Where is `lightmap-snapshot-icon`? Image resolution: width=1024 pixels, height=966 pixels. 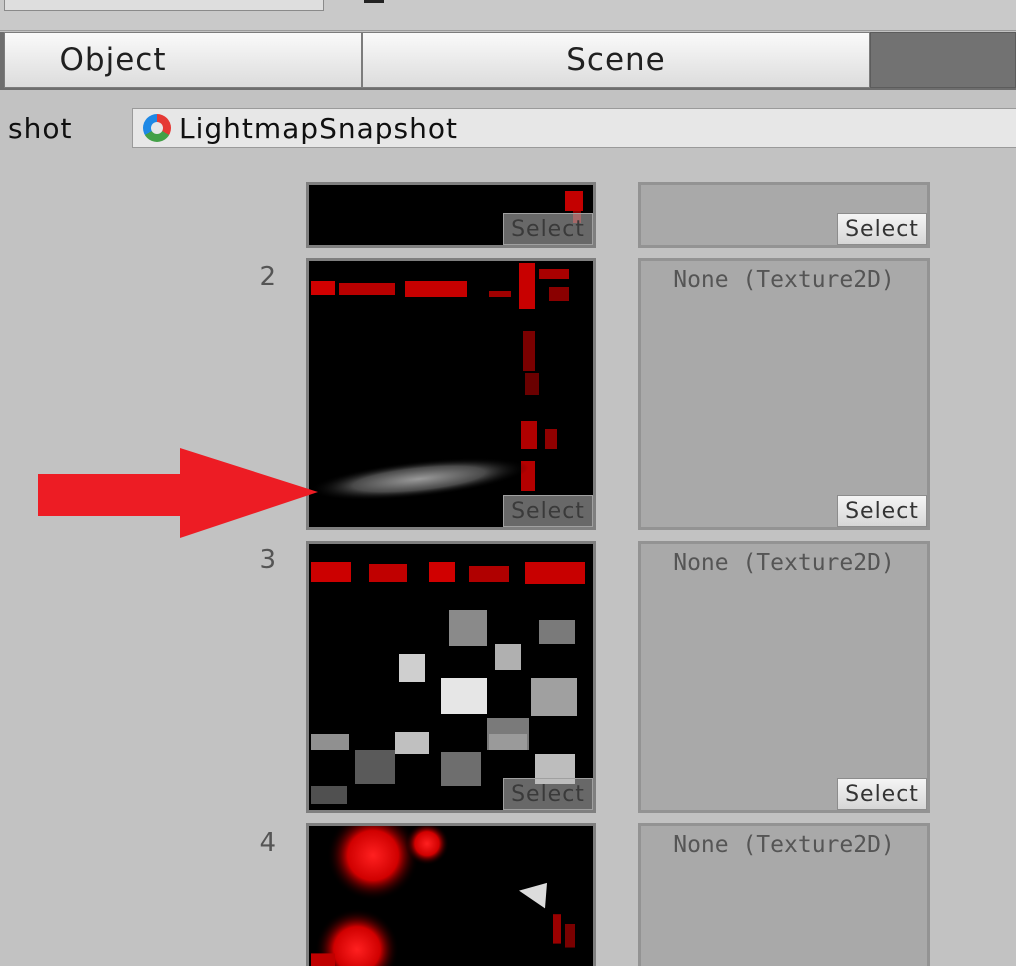 lightmap-snapshot-icon is located at coordinates (157, 128).